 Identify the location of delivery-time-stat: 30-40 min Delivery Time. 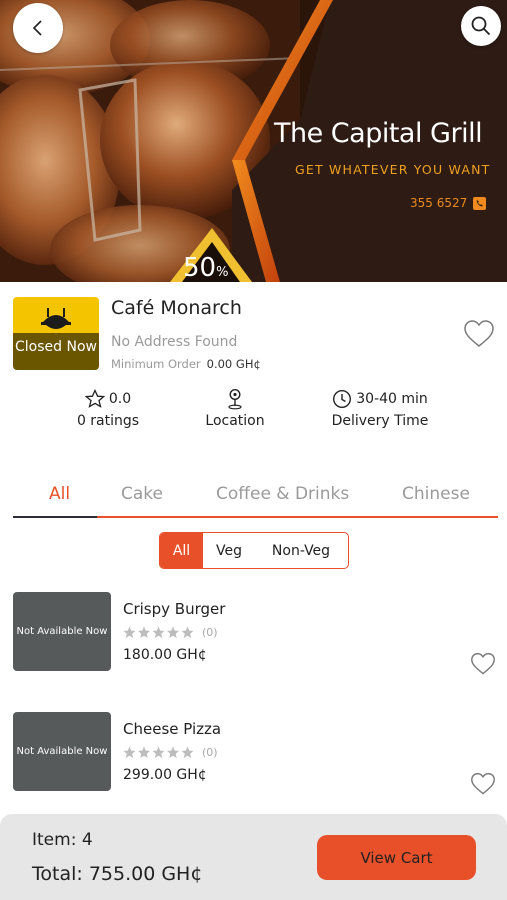
(380, 408).